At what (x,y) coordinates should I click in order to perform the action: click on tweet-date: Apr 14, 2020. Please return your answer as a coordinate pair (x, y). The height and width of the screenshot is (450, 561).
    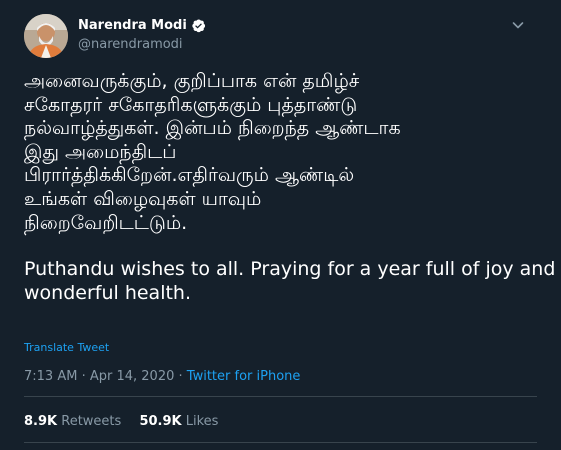
    Looking at the image, I should click on (132, 376).